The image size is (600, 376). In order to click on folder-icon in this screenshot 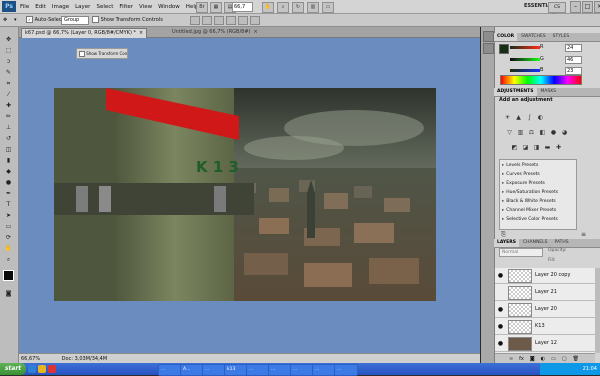, I will do `click(42, 369)`.